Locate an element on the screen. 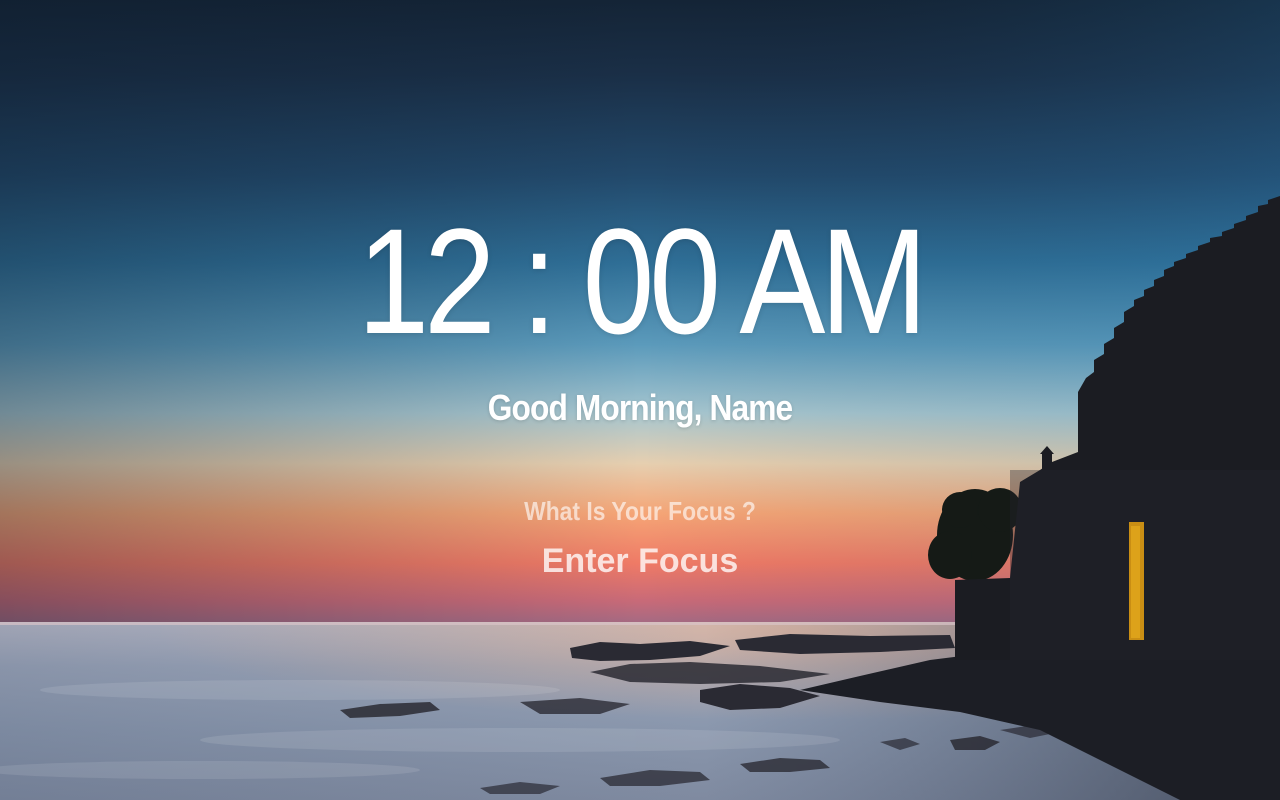 Image resolution: width=1280 pixels, height=800 pixels. focus-input is located at coordinates (640, 561).